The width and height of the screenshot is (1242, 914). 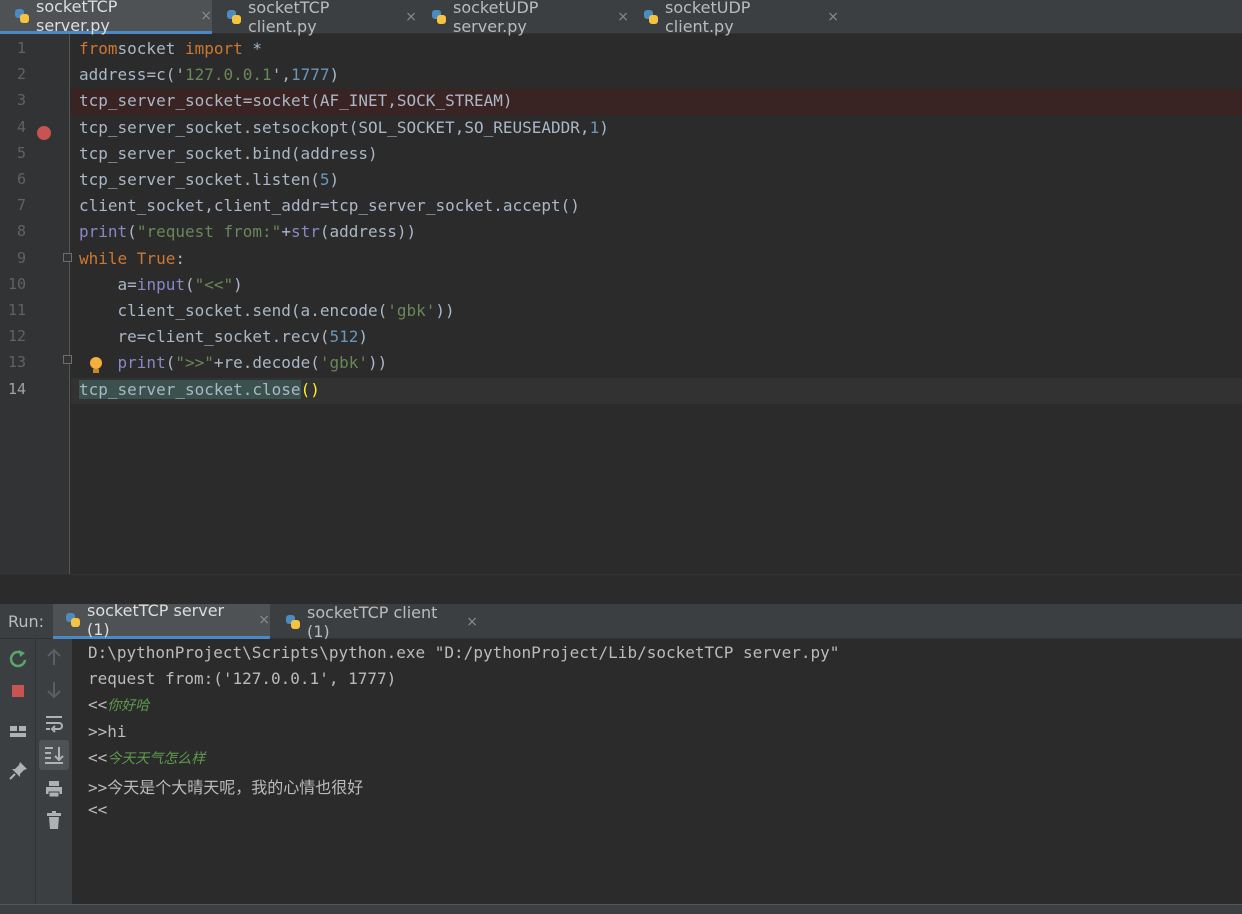 What do you see at coordinates (242, 678) in the screenshot?
I see `console-line: request from:('127.0.0.1', 1777)` at bounding box center [242, 678].